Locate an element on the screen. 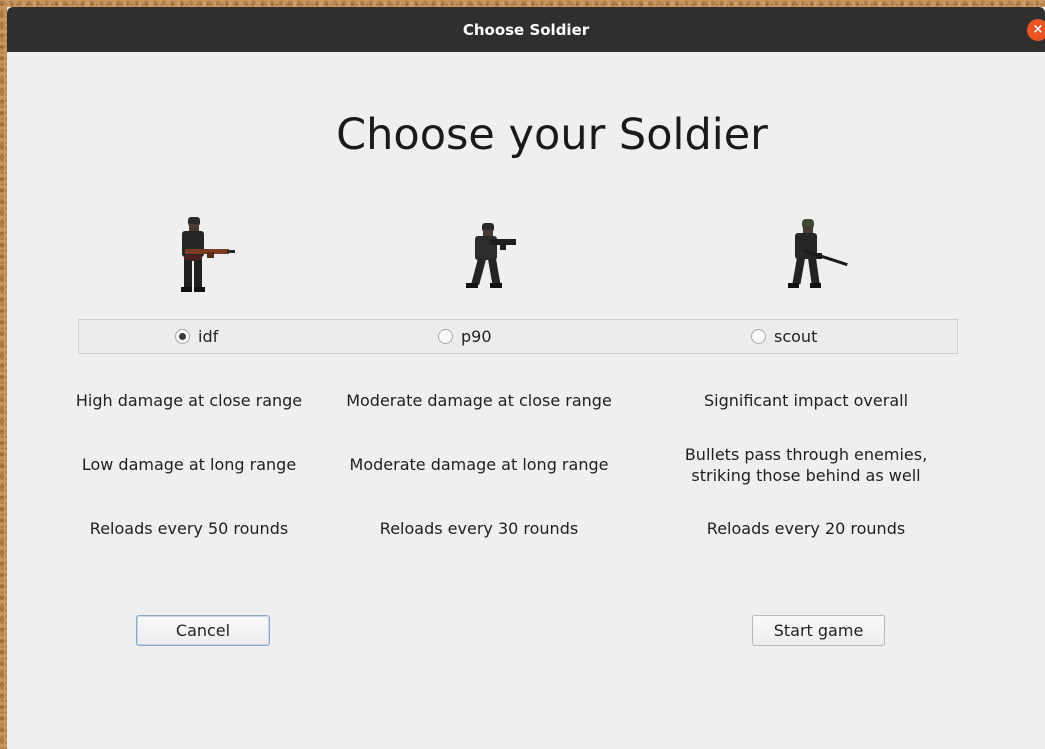  radio-p90: p90 is located at coordinates (465, 336).